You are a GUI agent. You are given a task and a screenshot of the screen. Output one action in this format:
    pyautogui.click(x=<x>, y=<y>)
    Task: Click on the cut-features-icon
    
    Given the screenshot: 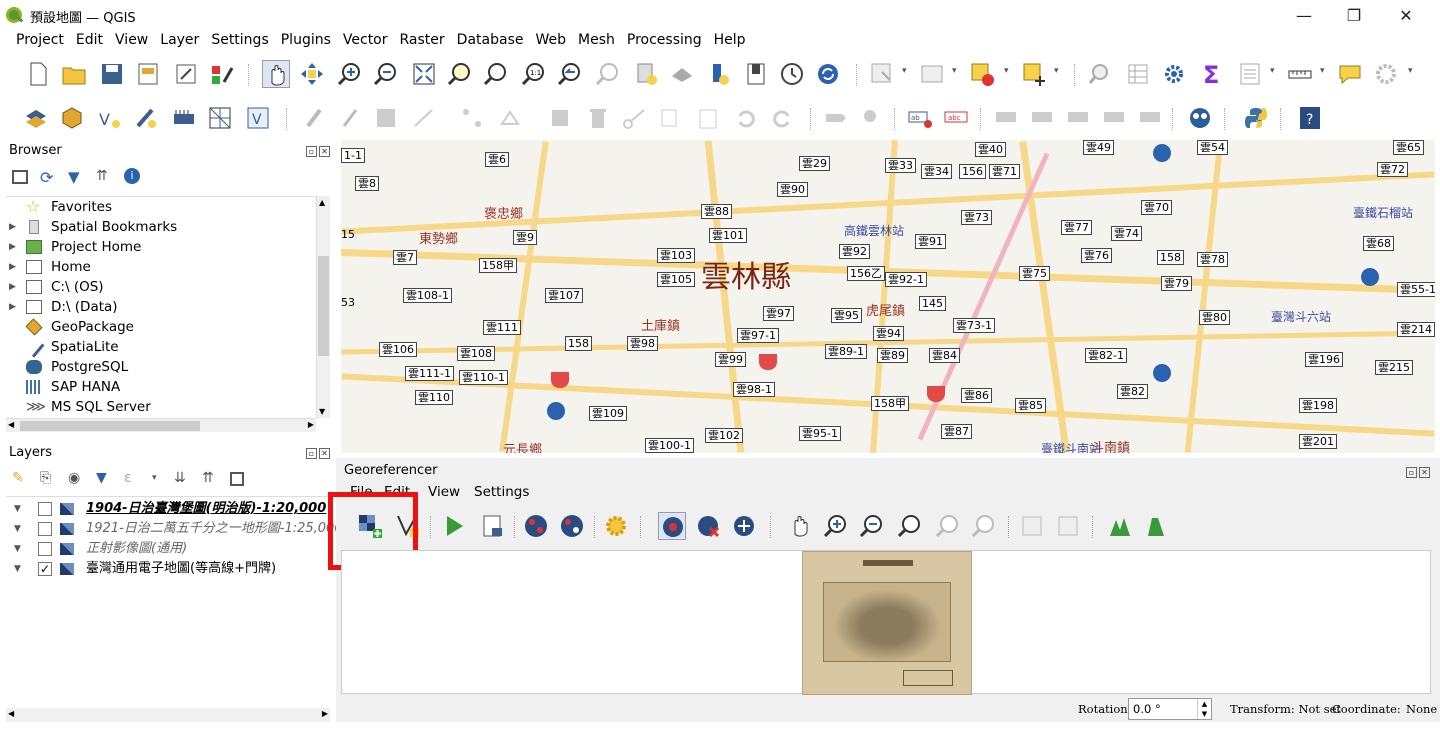 What is the action you would take?
    pyautogui.click(x=634, y=118)
    